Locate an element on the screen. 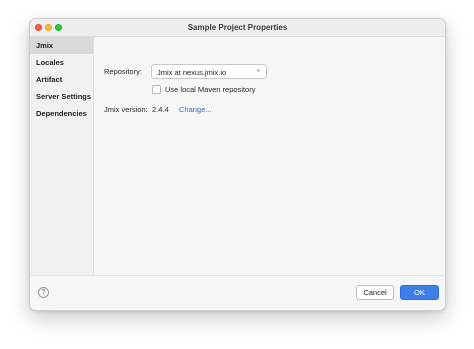 This screenshot has height=349, width=474. sidebar-item-dependencies: Dependencies is located at coordinates (61, 113).